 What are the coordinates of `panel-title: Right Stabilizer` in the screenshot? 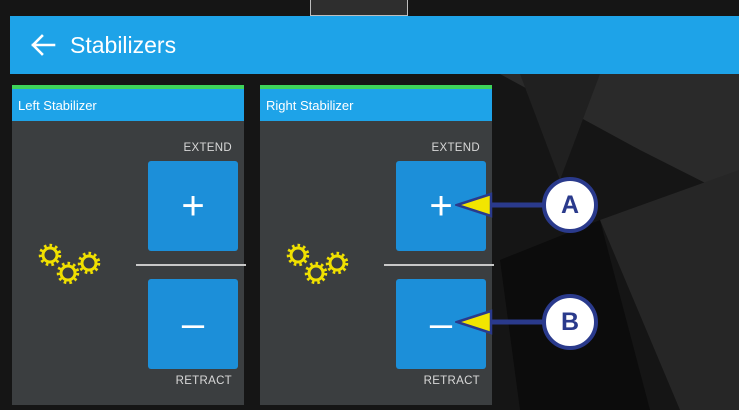 It's located at (376, 105).